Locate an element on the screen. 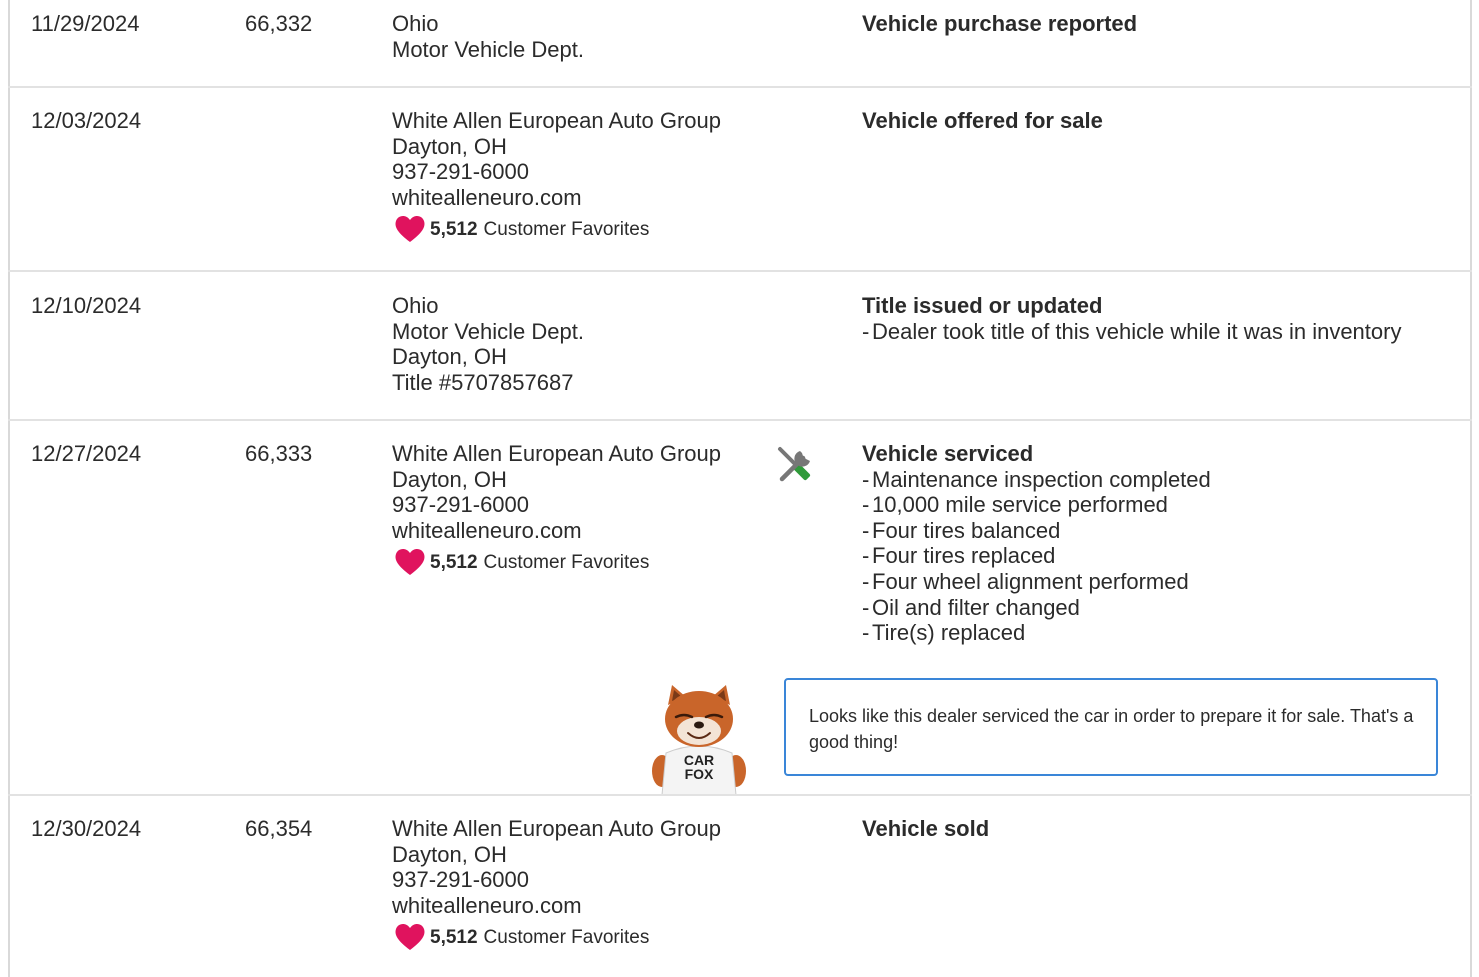 This screenshot has height=977, width=1479. wrench-screwdriver-icon is located at coordinates (794, 464).